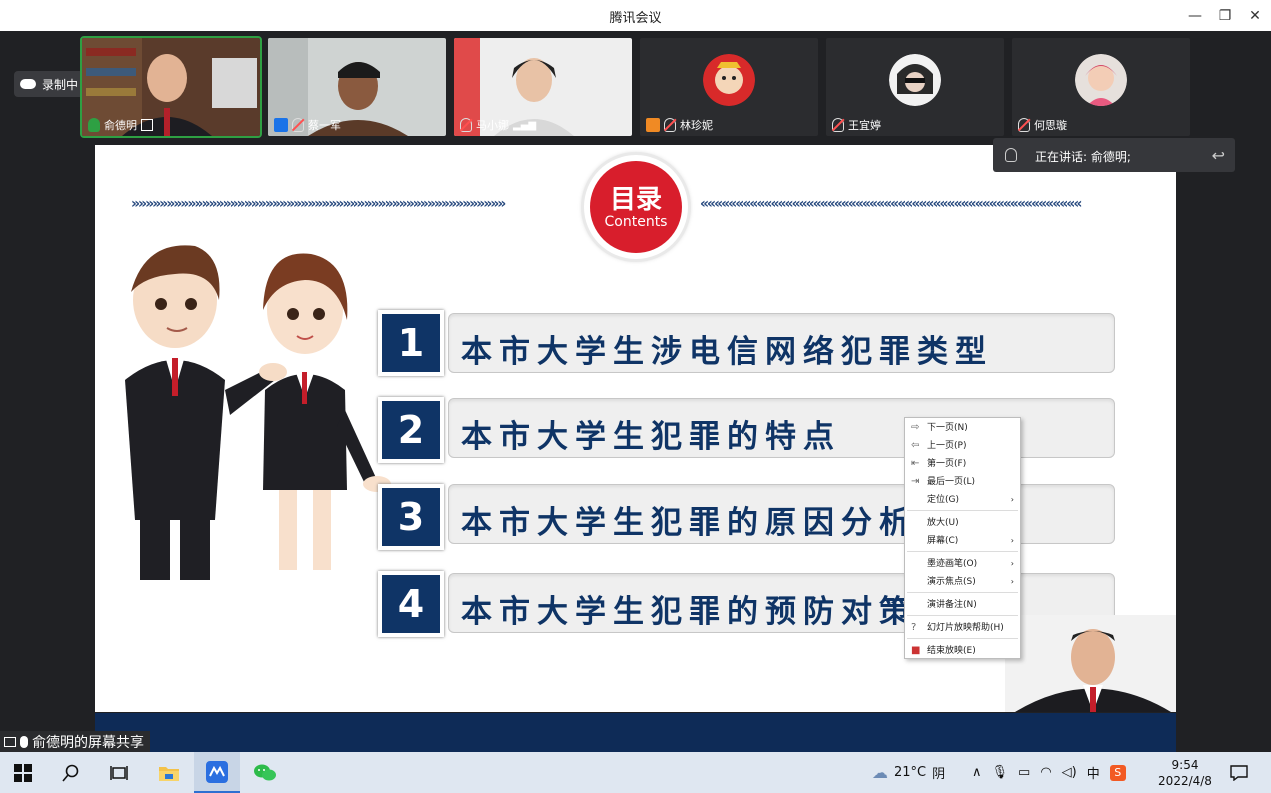 The image size is (1271, 793). I want to click on weather-widget: ☁ 21°C 阴, so click(908, 772).